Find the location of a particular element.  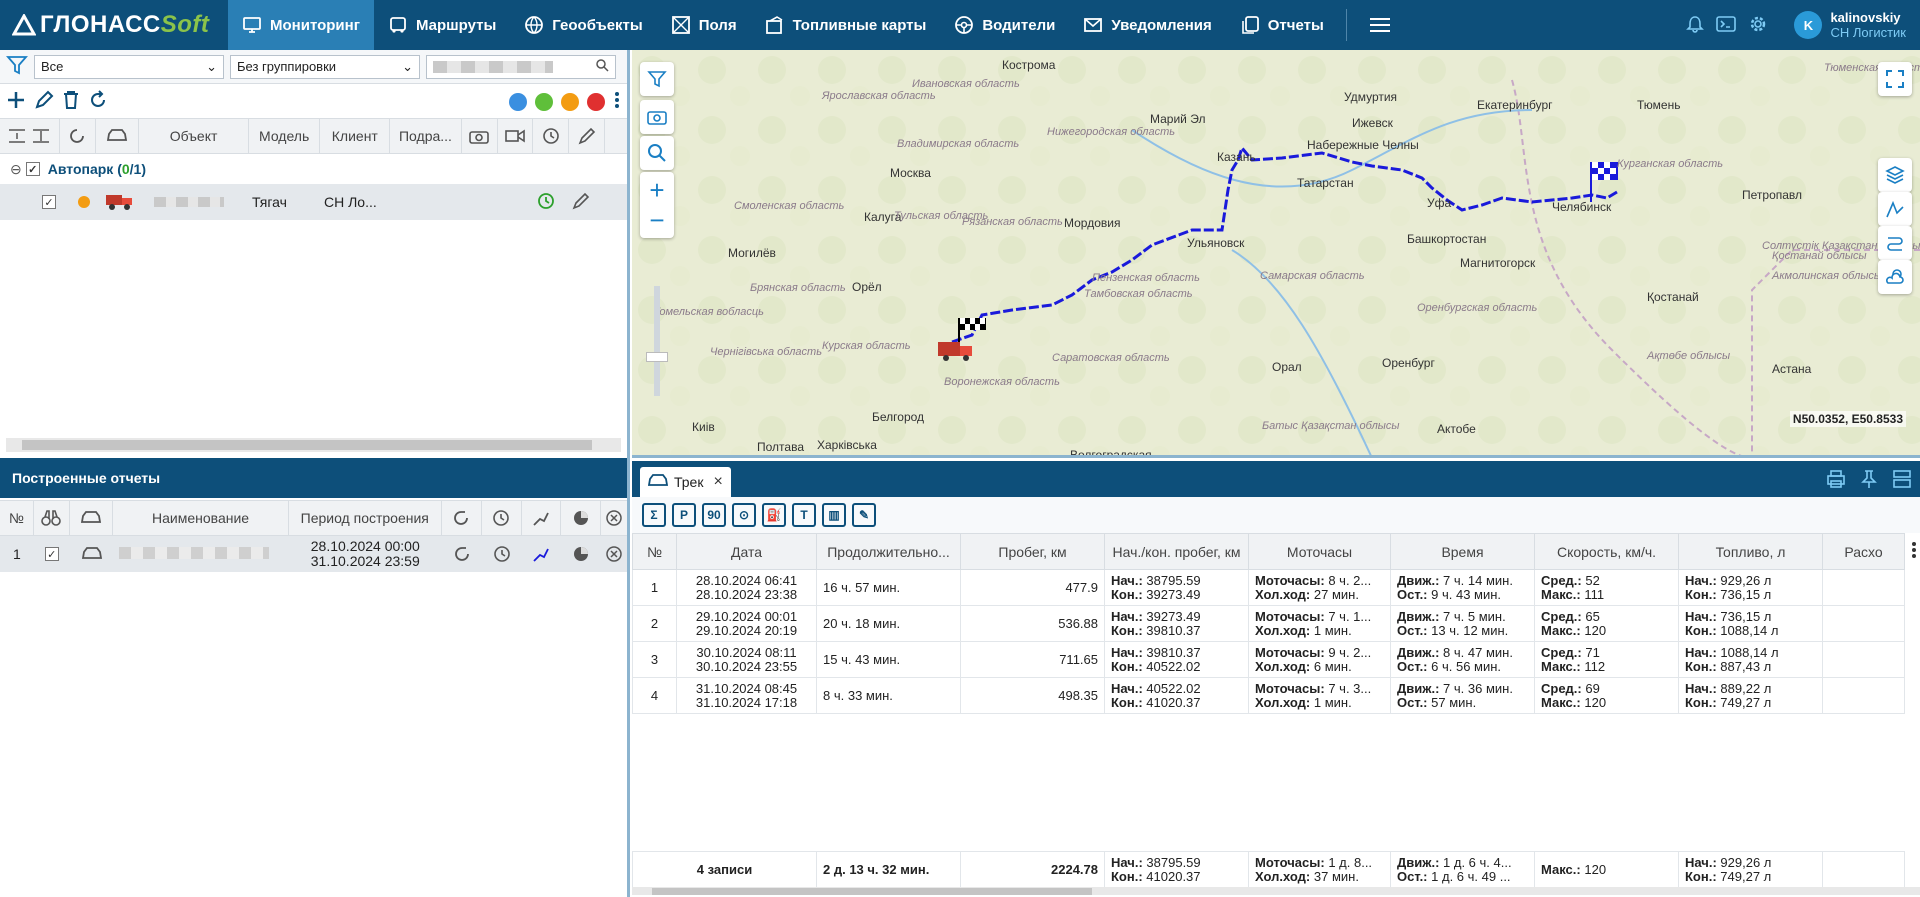

report-tool-button: Σ is located at coordinates (654, 515).